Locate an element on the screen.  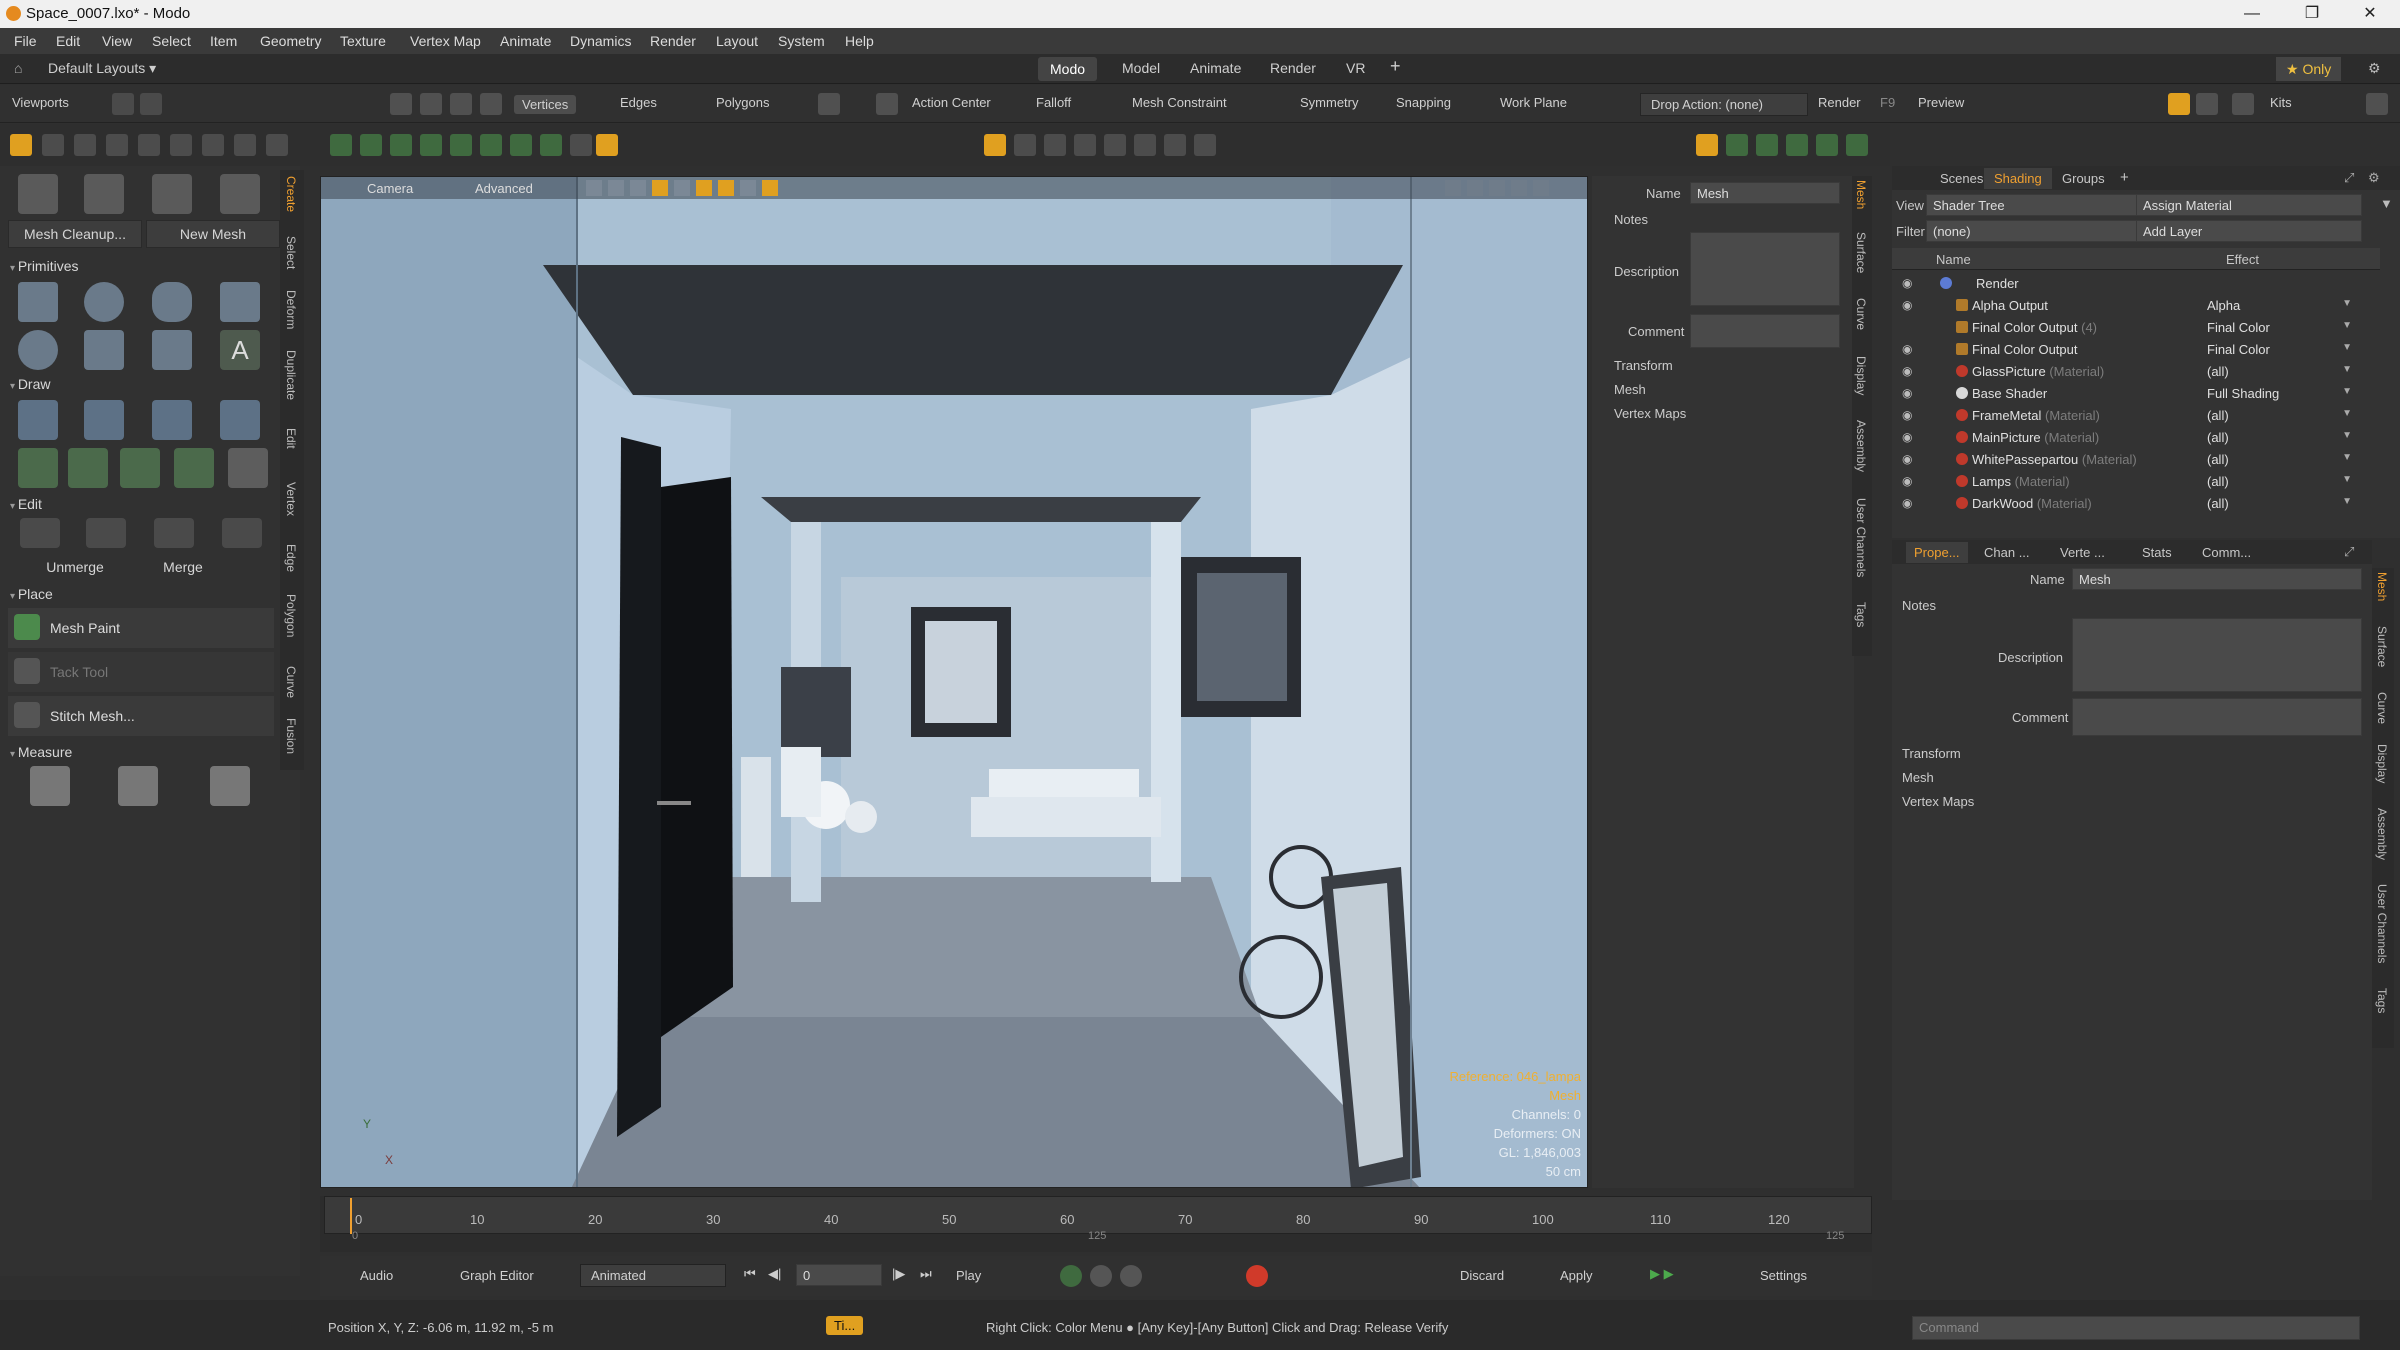
mid-vtab-tags: Tags is located at coordinates (1861, 614).